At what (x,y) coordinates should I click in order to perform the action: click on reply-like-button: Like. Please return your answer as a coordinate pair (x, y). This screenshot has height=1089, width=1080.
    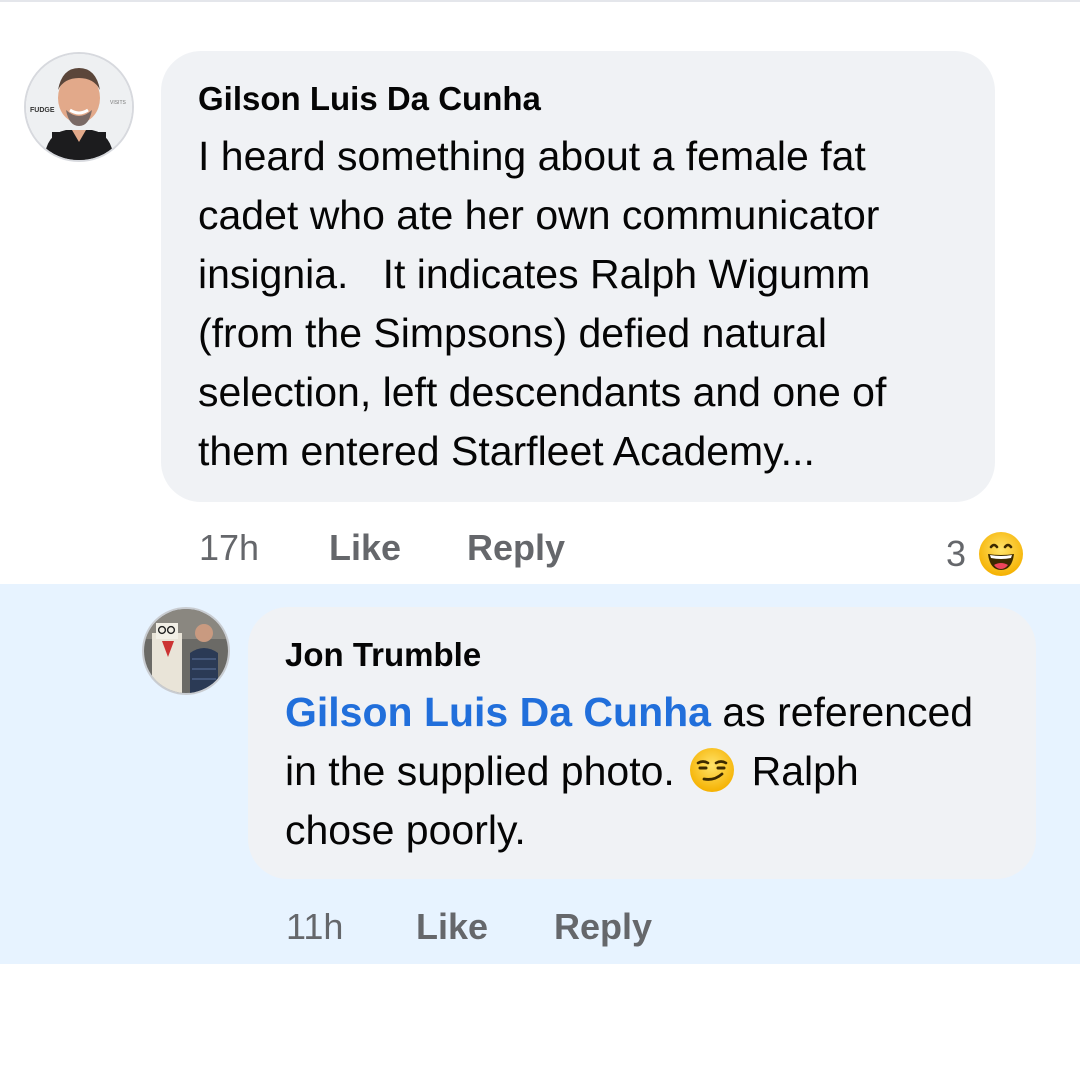
    Looking at the image, I should click on (452, 927).